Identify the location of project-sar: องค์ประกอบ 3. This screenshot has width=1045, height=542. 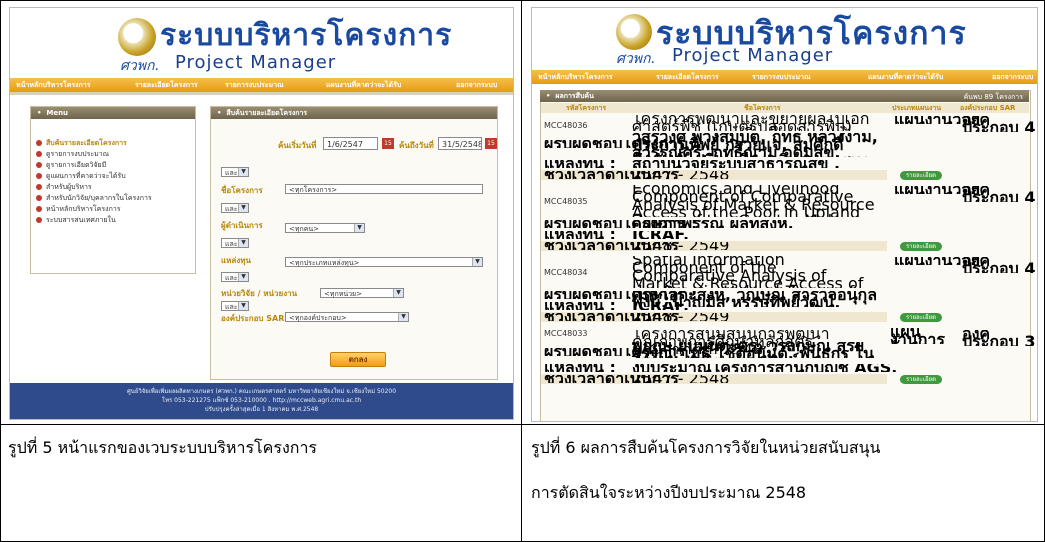
(999, 338).